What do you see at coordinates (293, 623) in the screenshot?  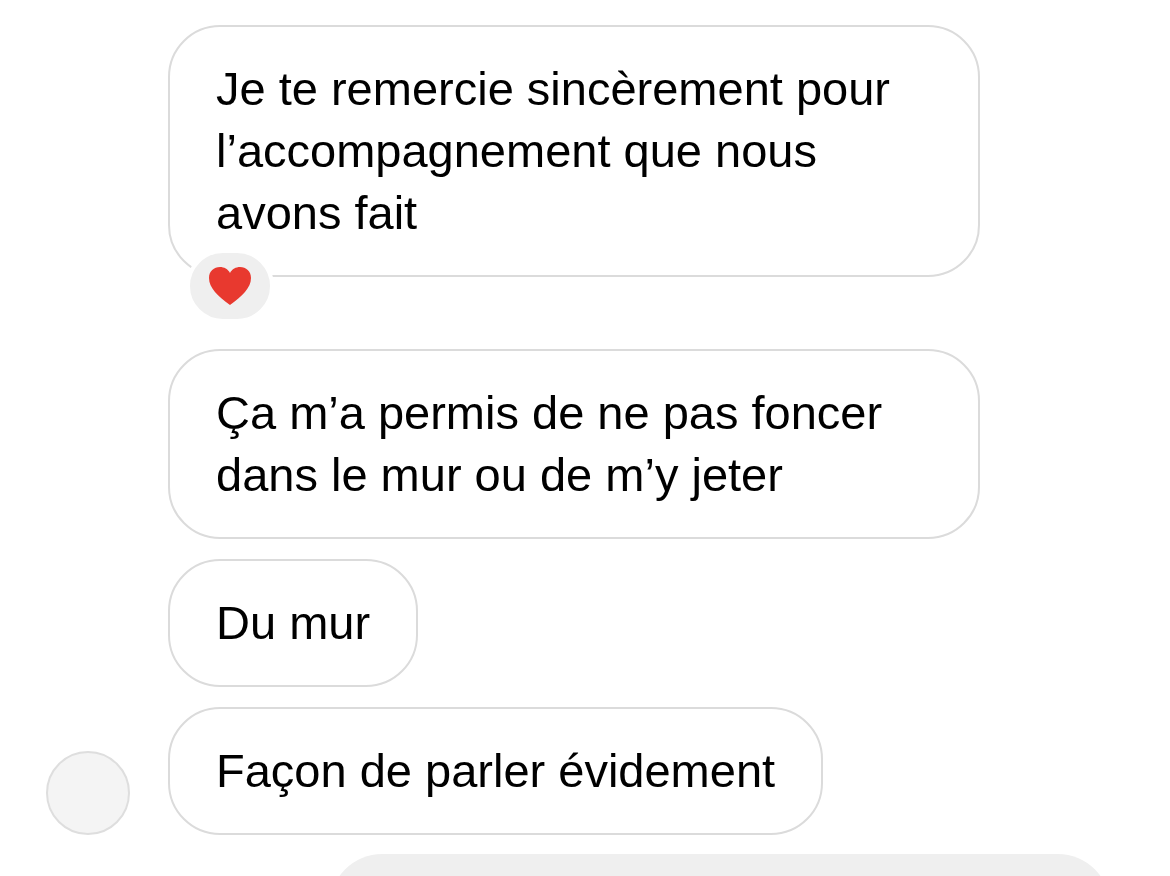 I see `message-bubble: Du mur` at bounding box center [293, 623].